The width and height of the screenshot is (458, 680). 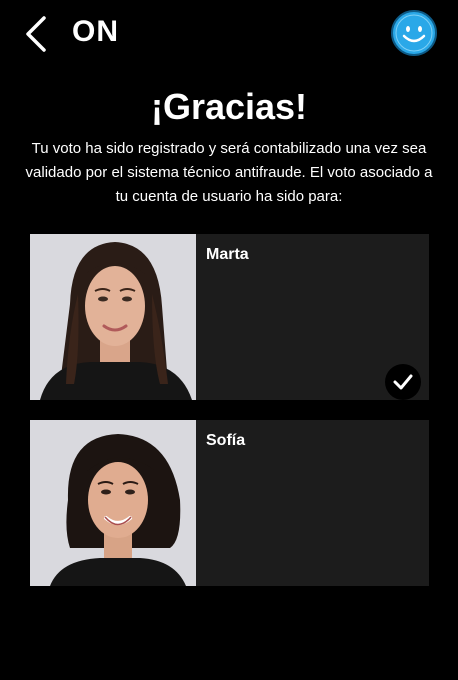 I want to click on selected-check-badge, so click(x=403, y=382).